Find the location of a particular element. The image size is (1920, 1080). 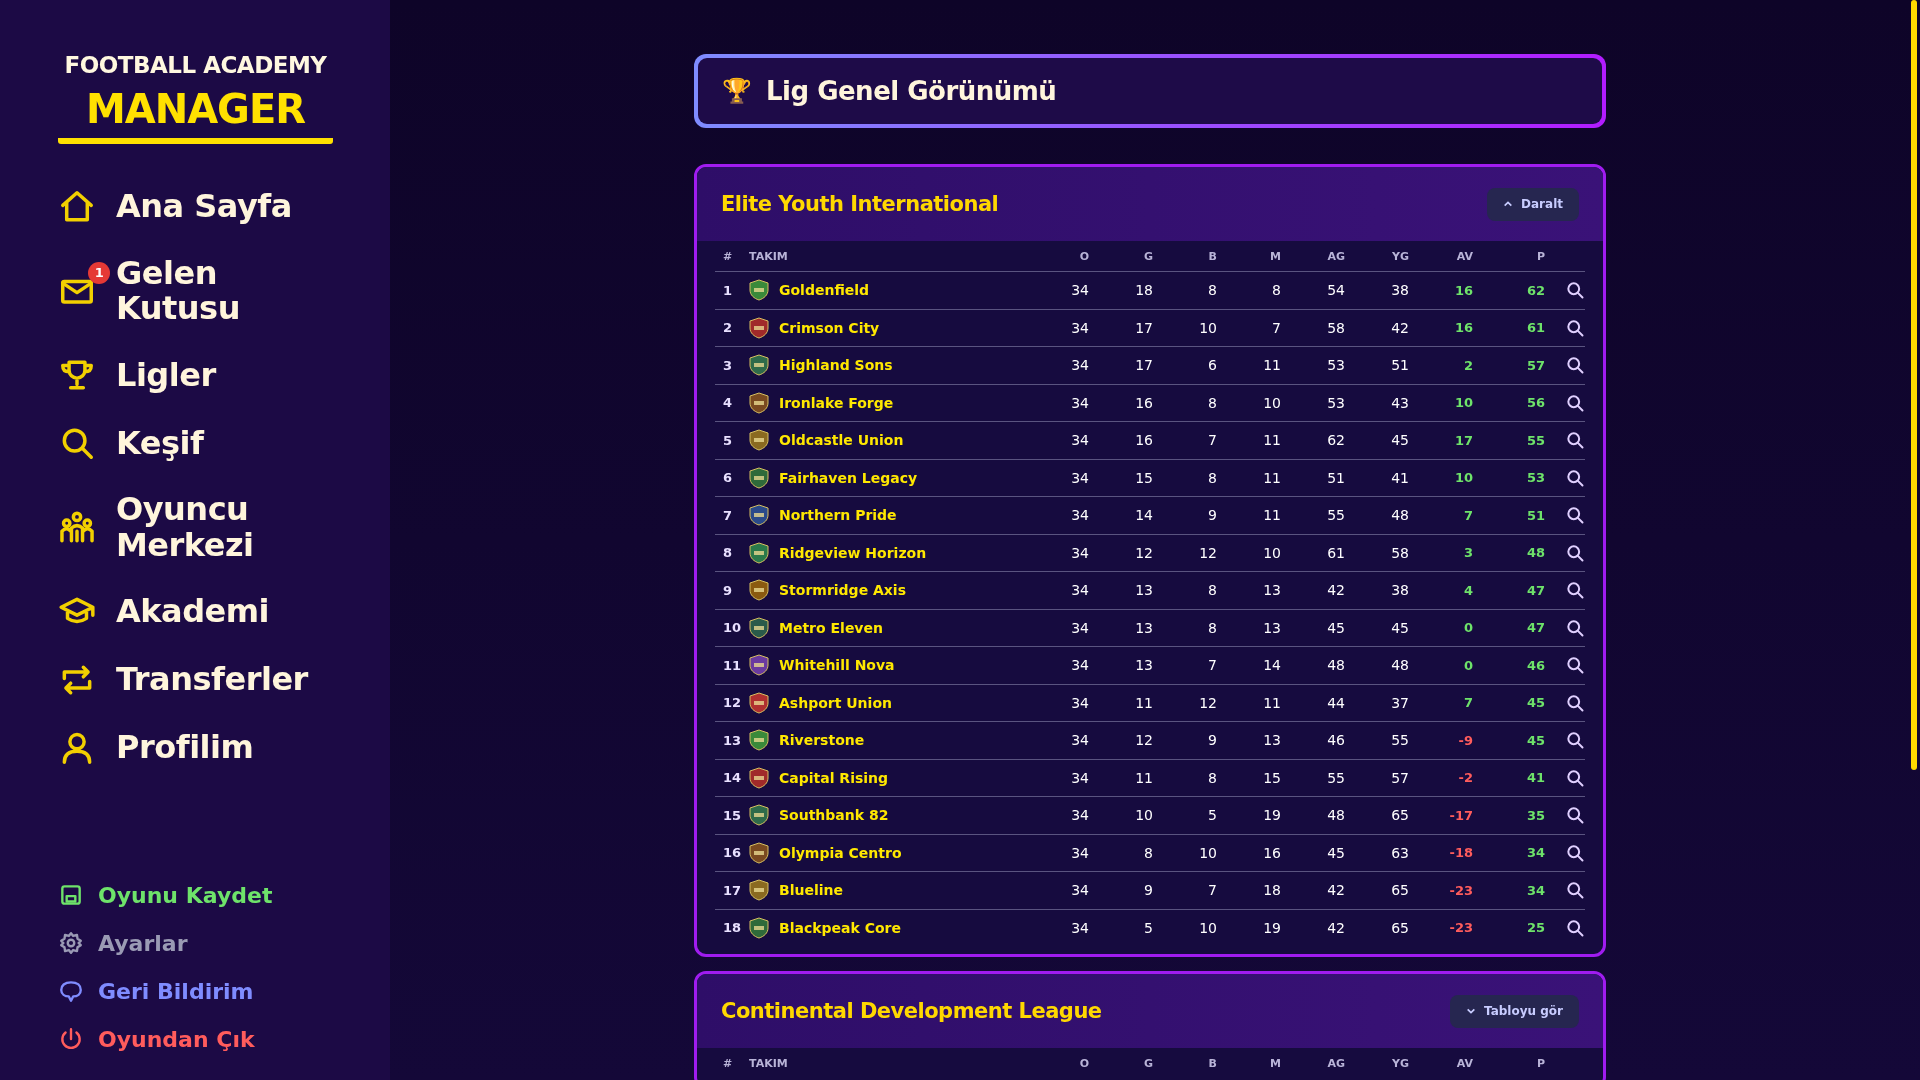

rank-cell-text: 10 is located at coordinates (732, 628).